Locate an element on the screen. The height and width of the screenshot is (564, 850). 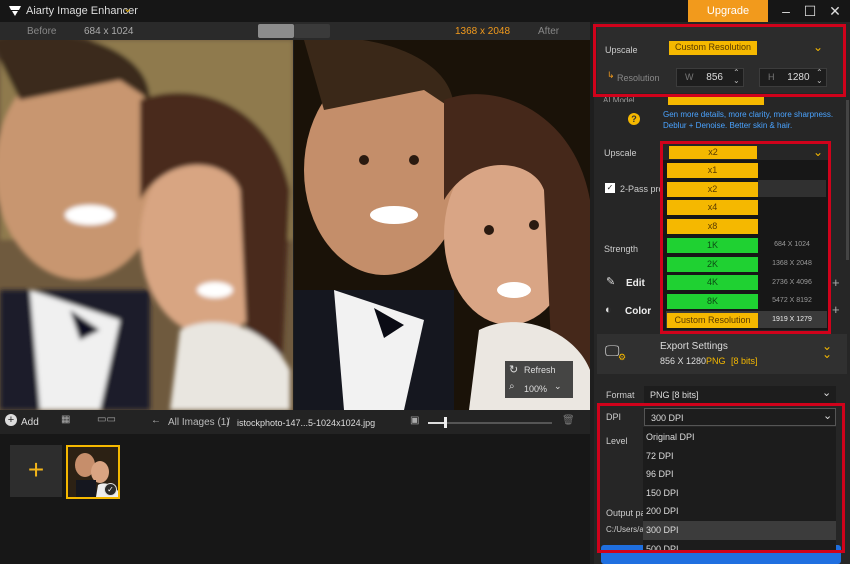
grid-view-icon: ▦ is located at coordinates (65, 419).